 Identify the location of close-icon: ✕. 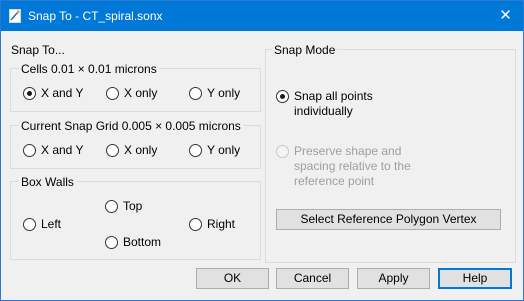
(505, 16).